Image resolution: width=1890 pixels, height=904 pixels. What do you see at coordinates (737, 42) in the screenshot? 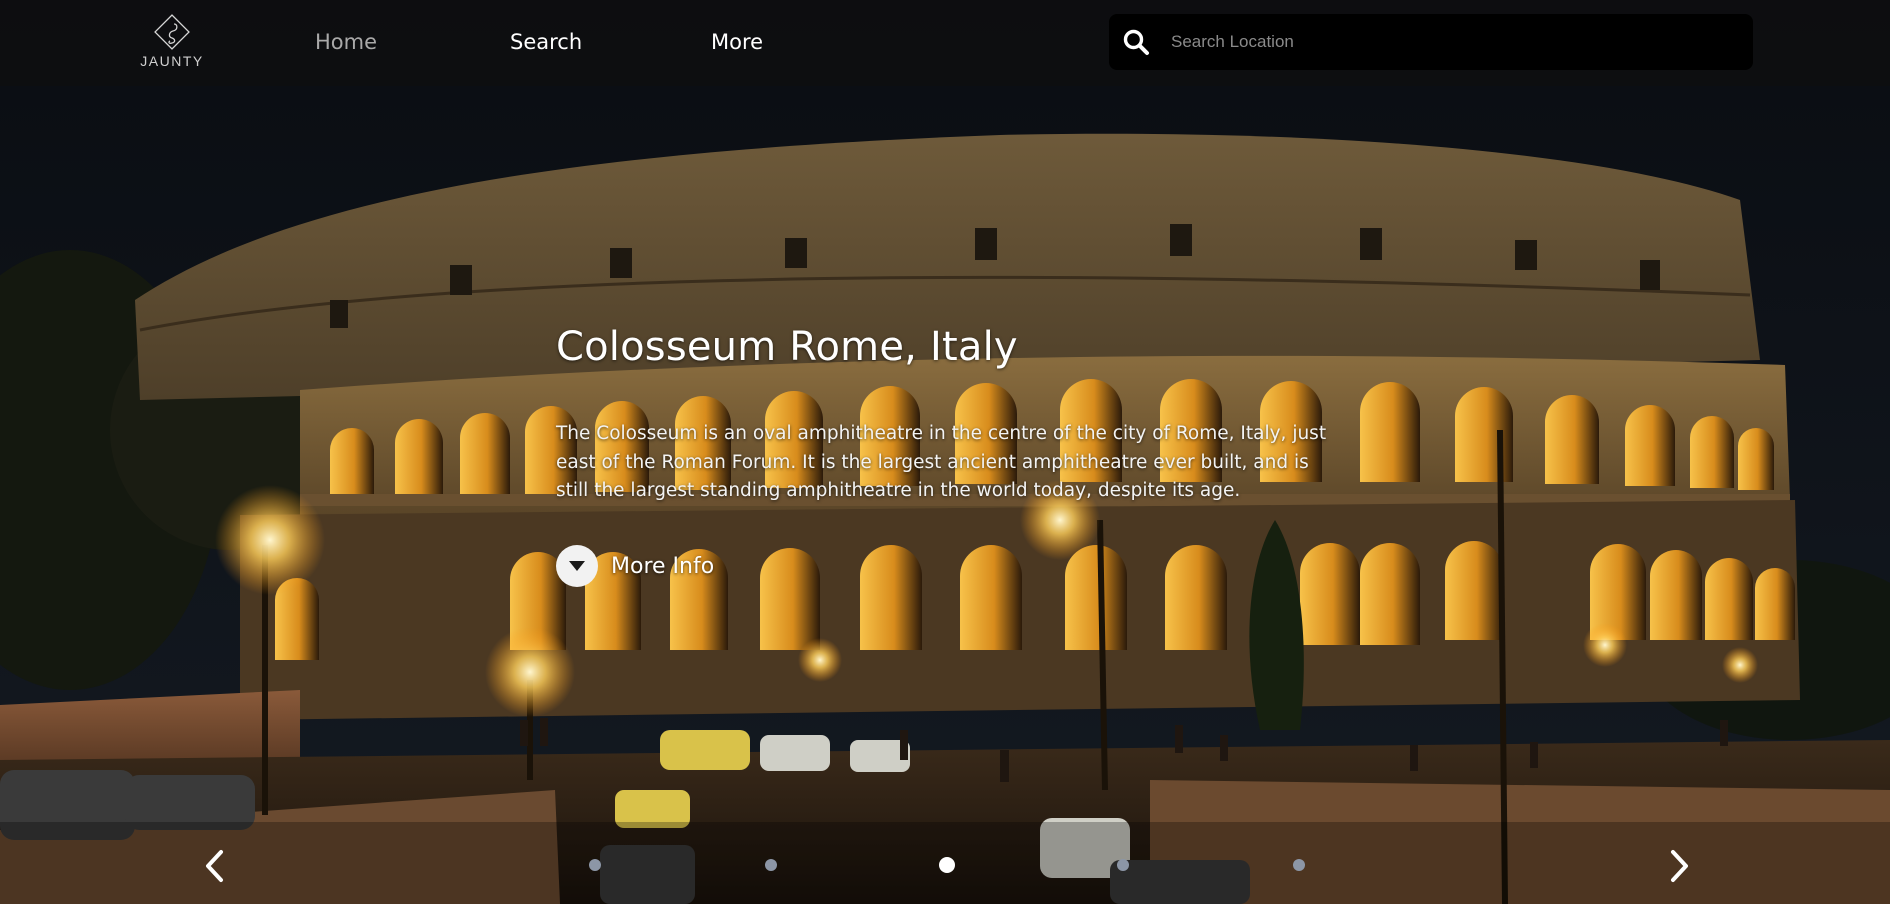
I see `nav-more-link: More` at bounding box center [737, 42].